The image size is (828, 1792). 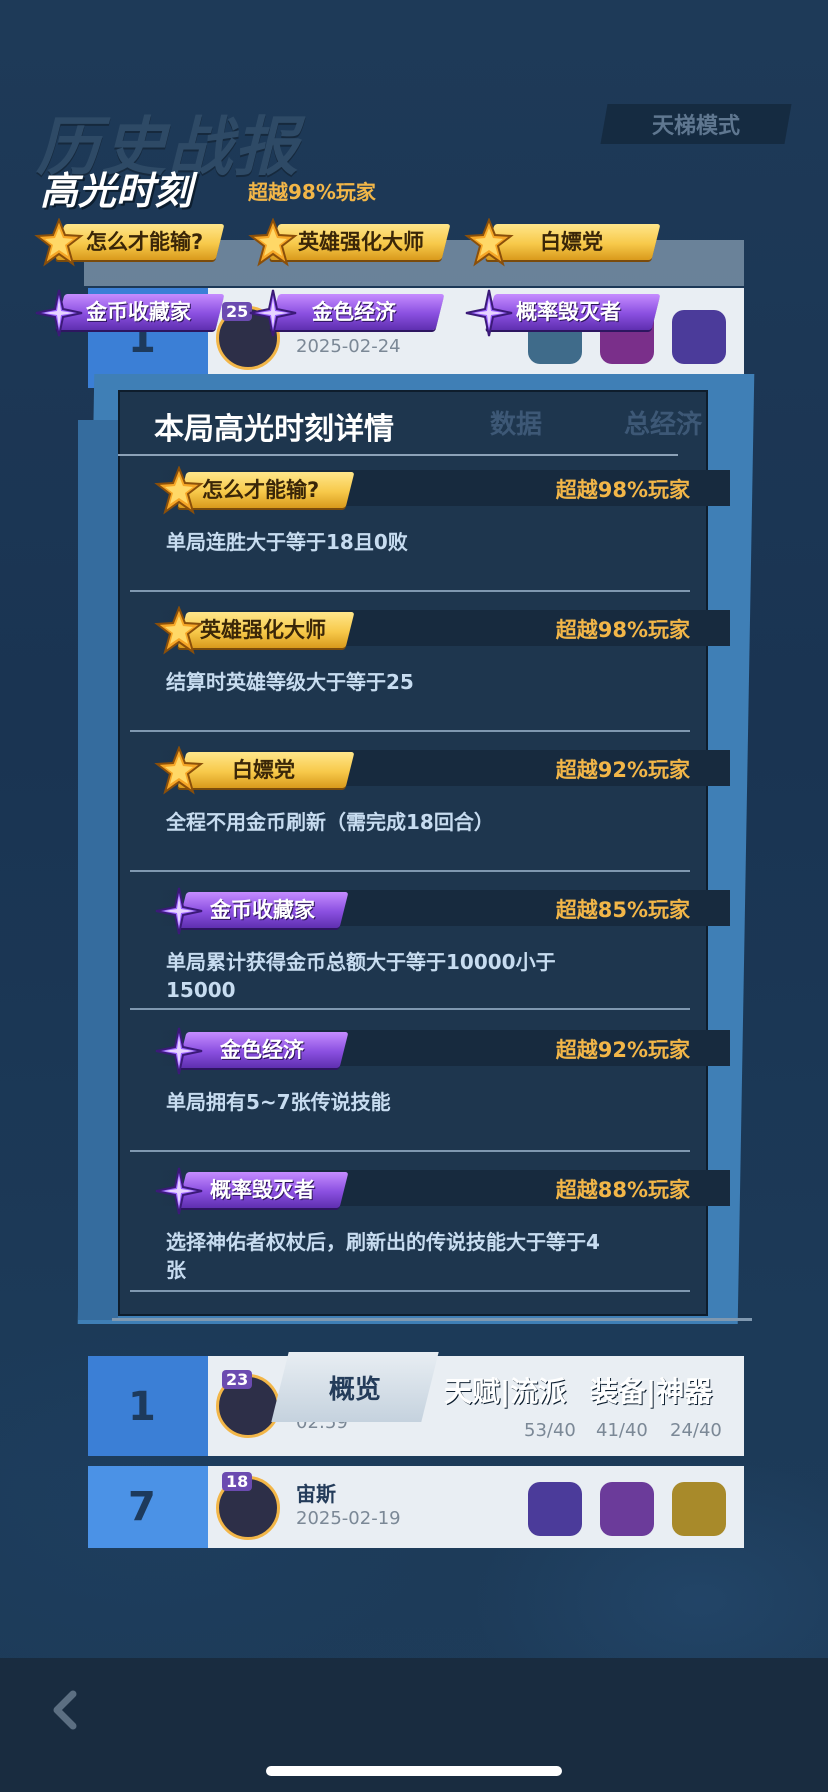 I want to click on rank-number: 1, so click(x=142, y=1407).